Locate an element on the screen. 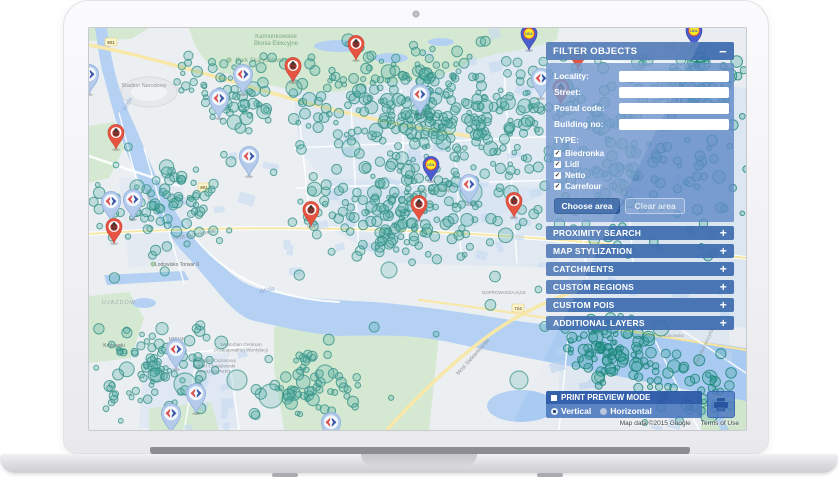  locality-row: Locality: is located at coordinates (641, 76).